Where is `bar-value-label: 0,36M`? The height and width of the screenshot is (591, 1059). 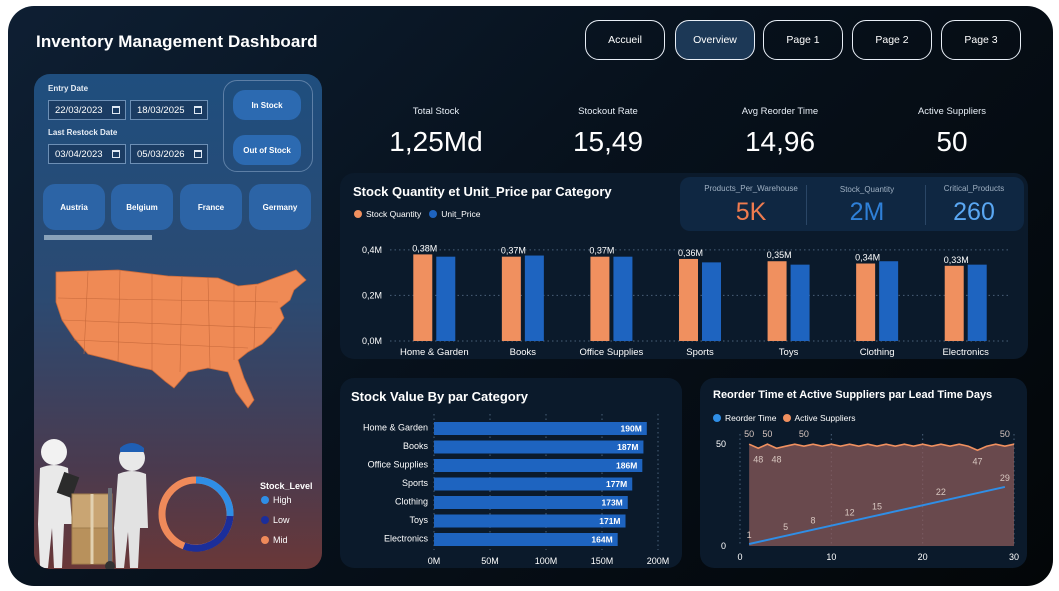 bar-value-label: 0,36M is located at coordinates (690, 253).